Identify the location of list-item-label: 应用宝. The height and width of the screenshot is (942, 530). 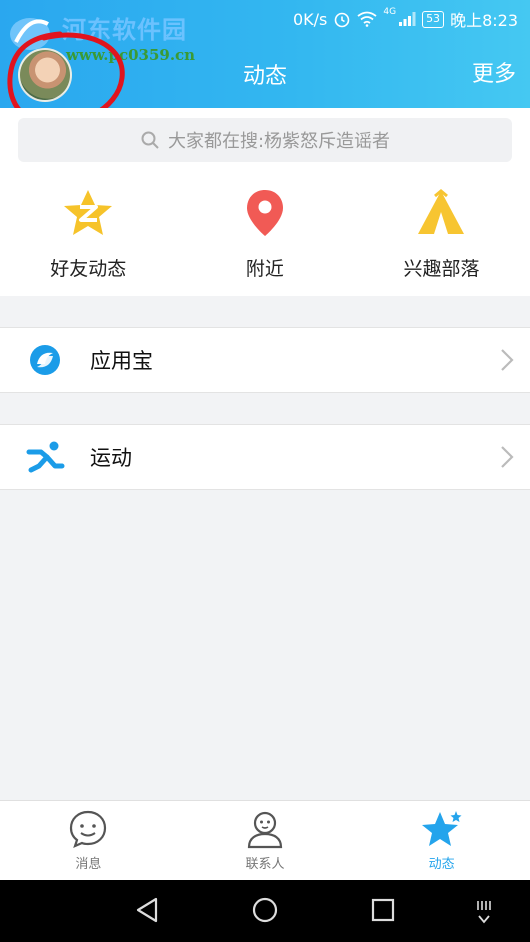
(121, 361).